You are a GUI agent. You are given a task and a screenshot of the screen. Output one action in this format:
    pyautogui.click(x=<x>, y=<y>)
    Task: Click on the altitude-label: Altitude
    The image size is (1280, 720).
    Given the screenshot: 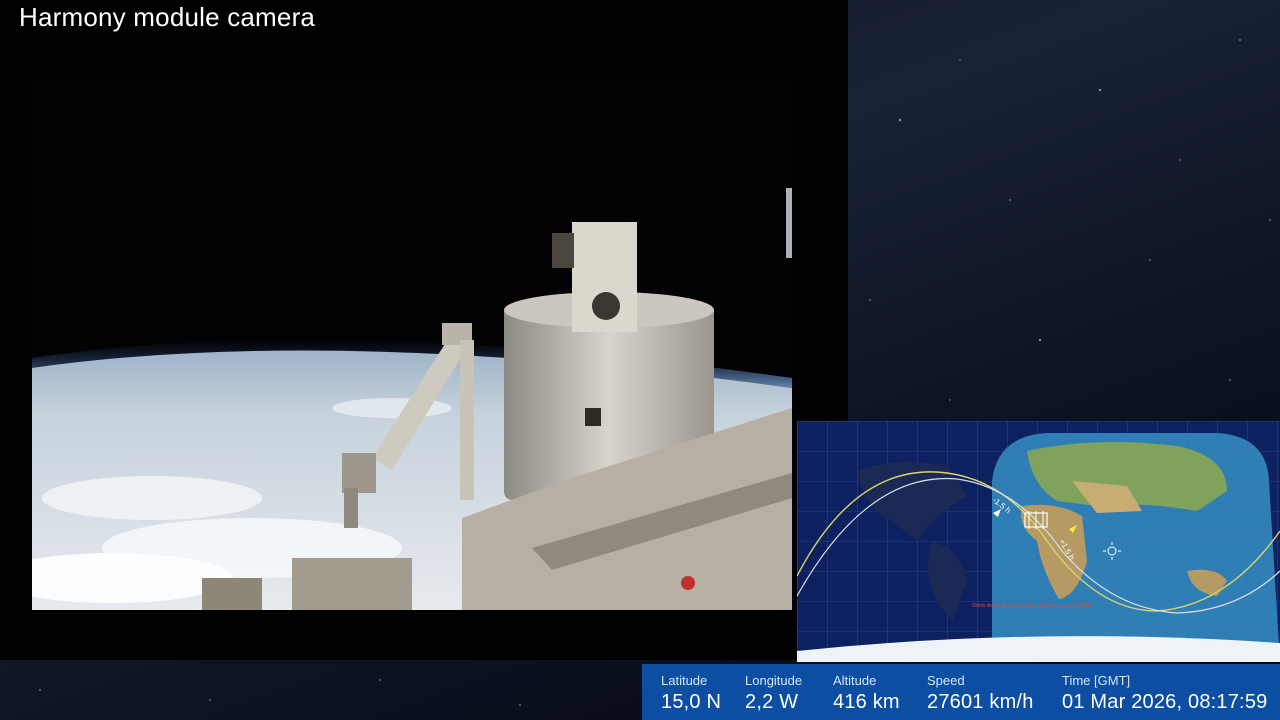 What is the action you would take?
    pyautogui.click(x=855, y=680)
    